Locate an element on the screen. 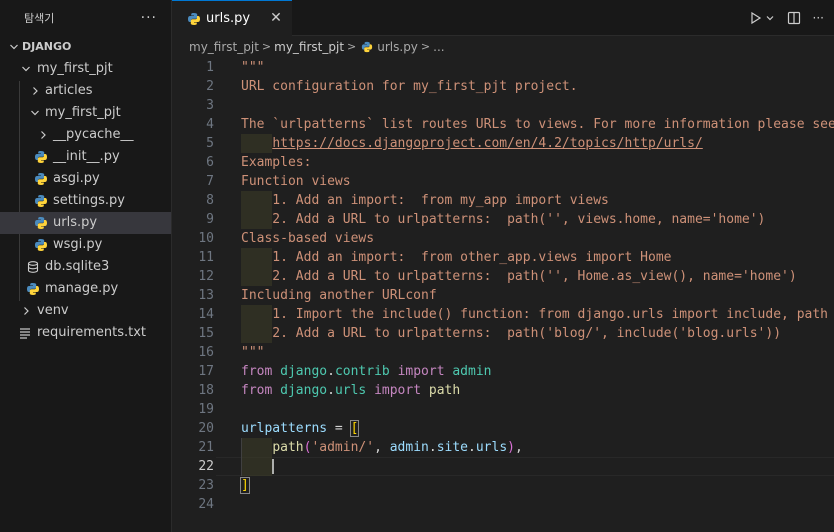 The height and width of the screenshot is (532, 834). line-number: 19 is located at coordinates (206, 409).